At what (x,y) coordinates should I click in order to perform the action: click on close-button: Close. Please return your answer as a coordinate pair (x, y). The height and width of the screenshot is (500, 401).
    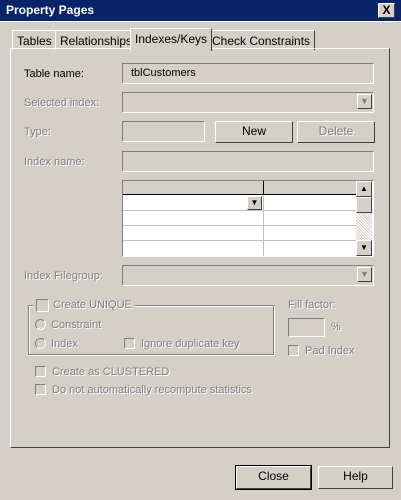
    Looking at the image, I should click on (273, 477).